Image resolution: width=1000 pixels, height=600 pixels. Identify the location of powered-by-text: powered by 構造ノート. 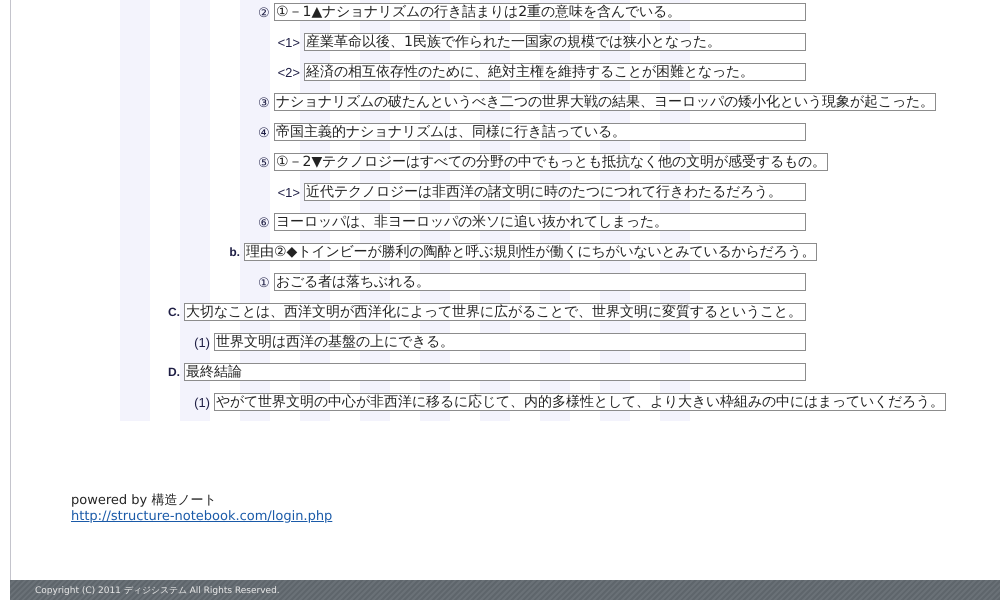
(143, 500).